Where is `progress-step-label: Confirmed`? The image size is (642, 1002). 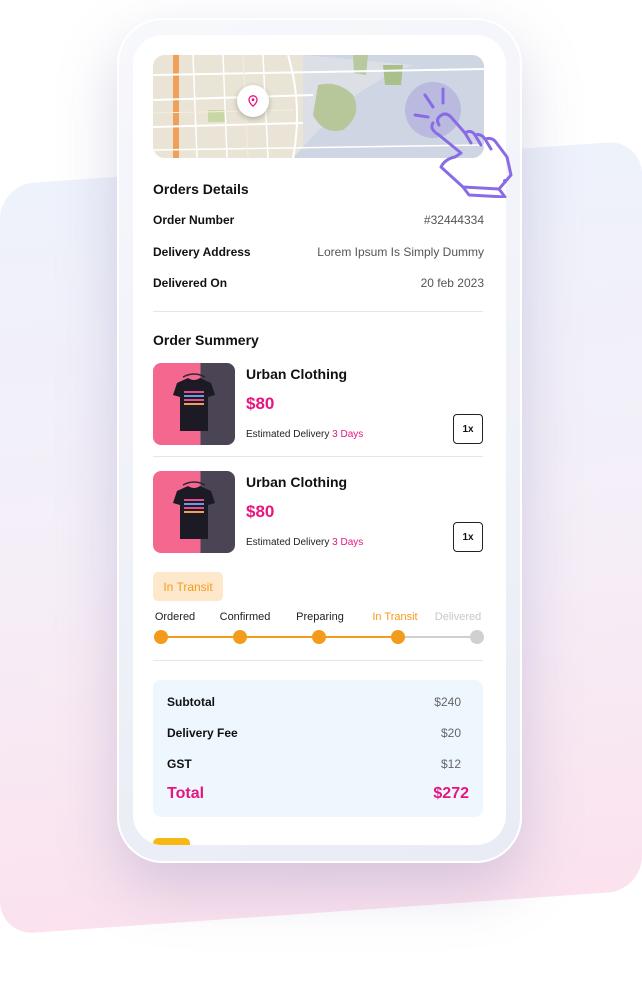 progress-step-label: Confirmed is located at coordinates (245, 617).